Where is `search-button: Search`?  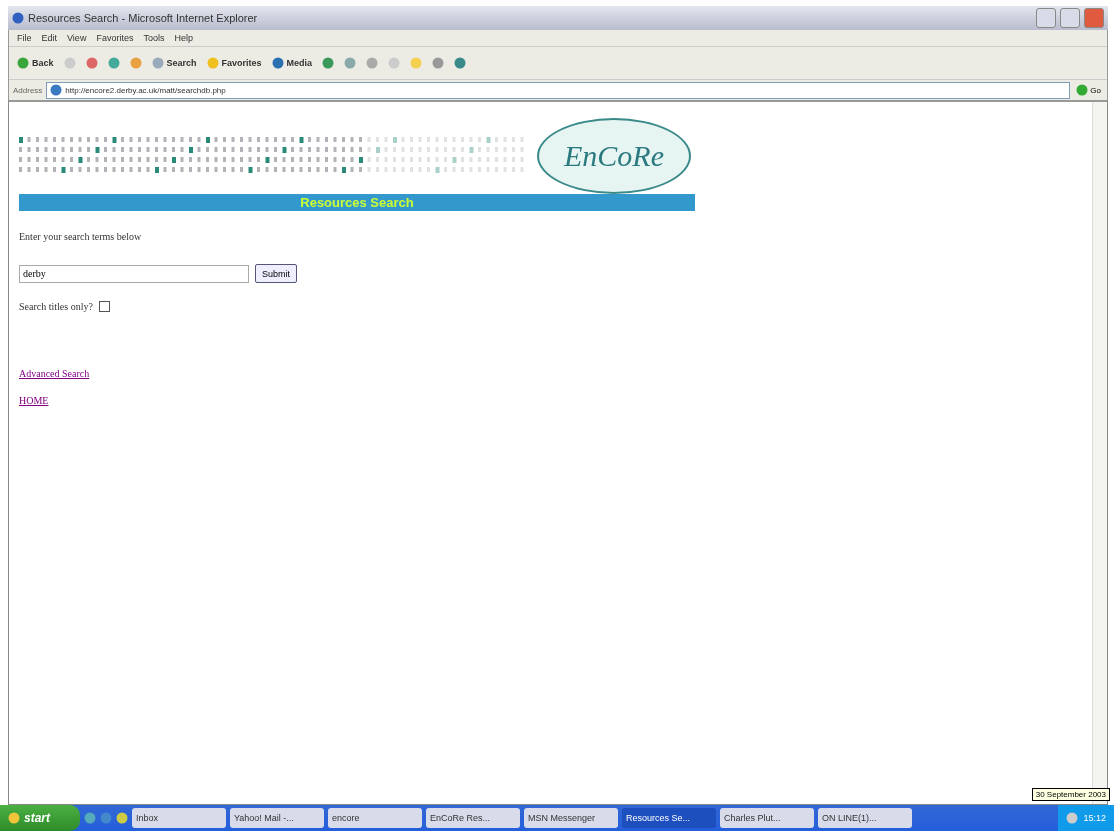
search-button: Search is located at coordinates (174, 63).